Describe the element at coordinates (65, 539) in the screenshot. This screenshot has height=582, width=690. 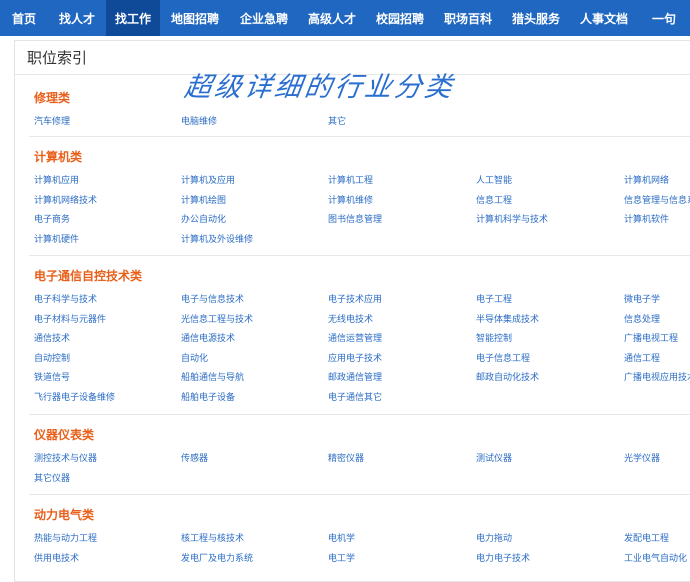
I see `job-category-link: 热能与动力工程` at that location.